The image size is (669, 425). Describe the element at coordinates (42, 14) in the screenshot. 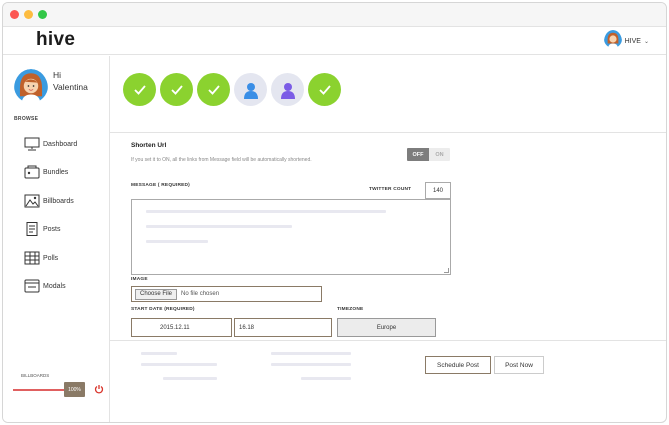

I see `maximize-window-button` at that location.